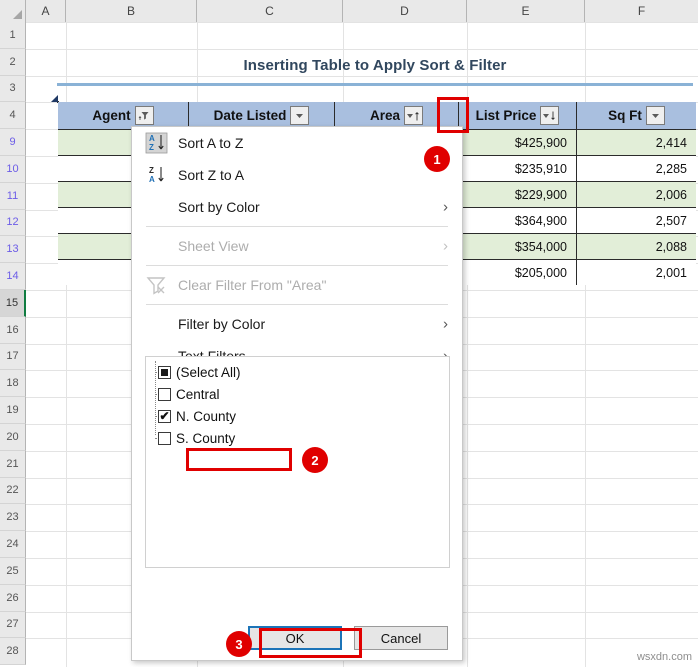  What do you see at coordinates (13, 598) in the screenshot?
I see `row-header-26: 26` at bounding box center [13, 598].